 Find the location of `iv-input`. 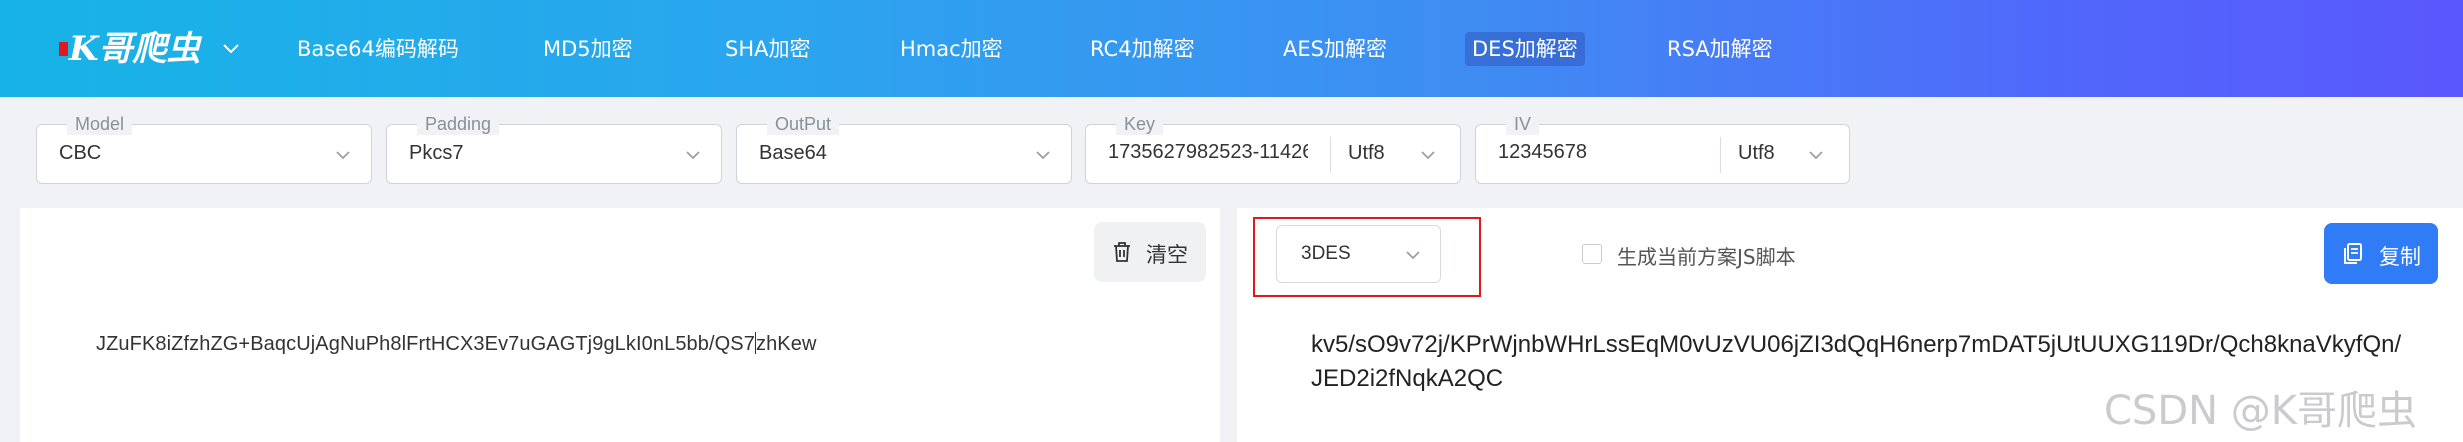

iv-input is located at coordinates (1598, 152).